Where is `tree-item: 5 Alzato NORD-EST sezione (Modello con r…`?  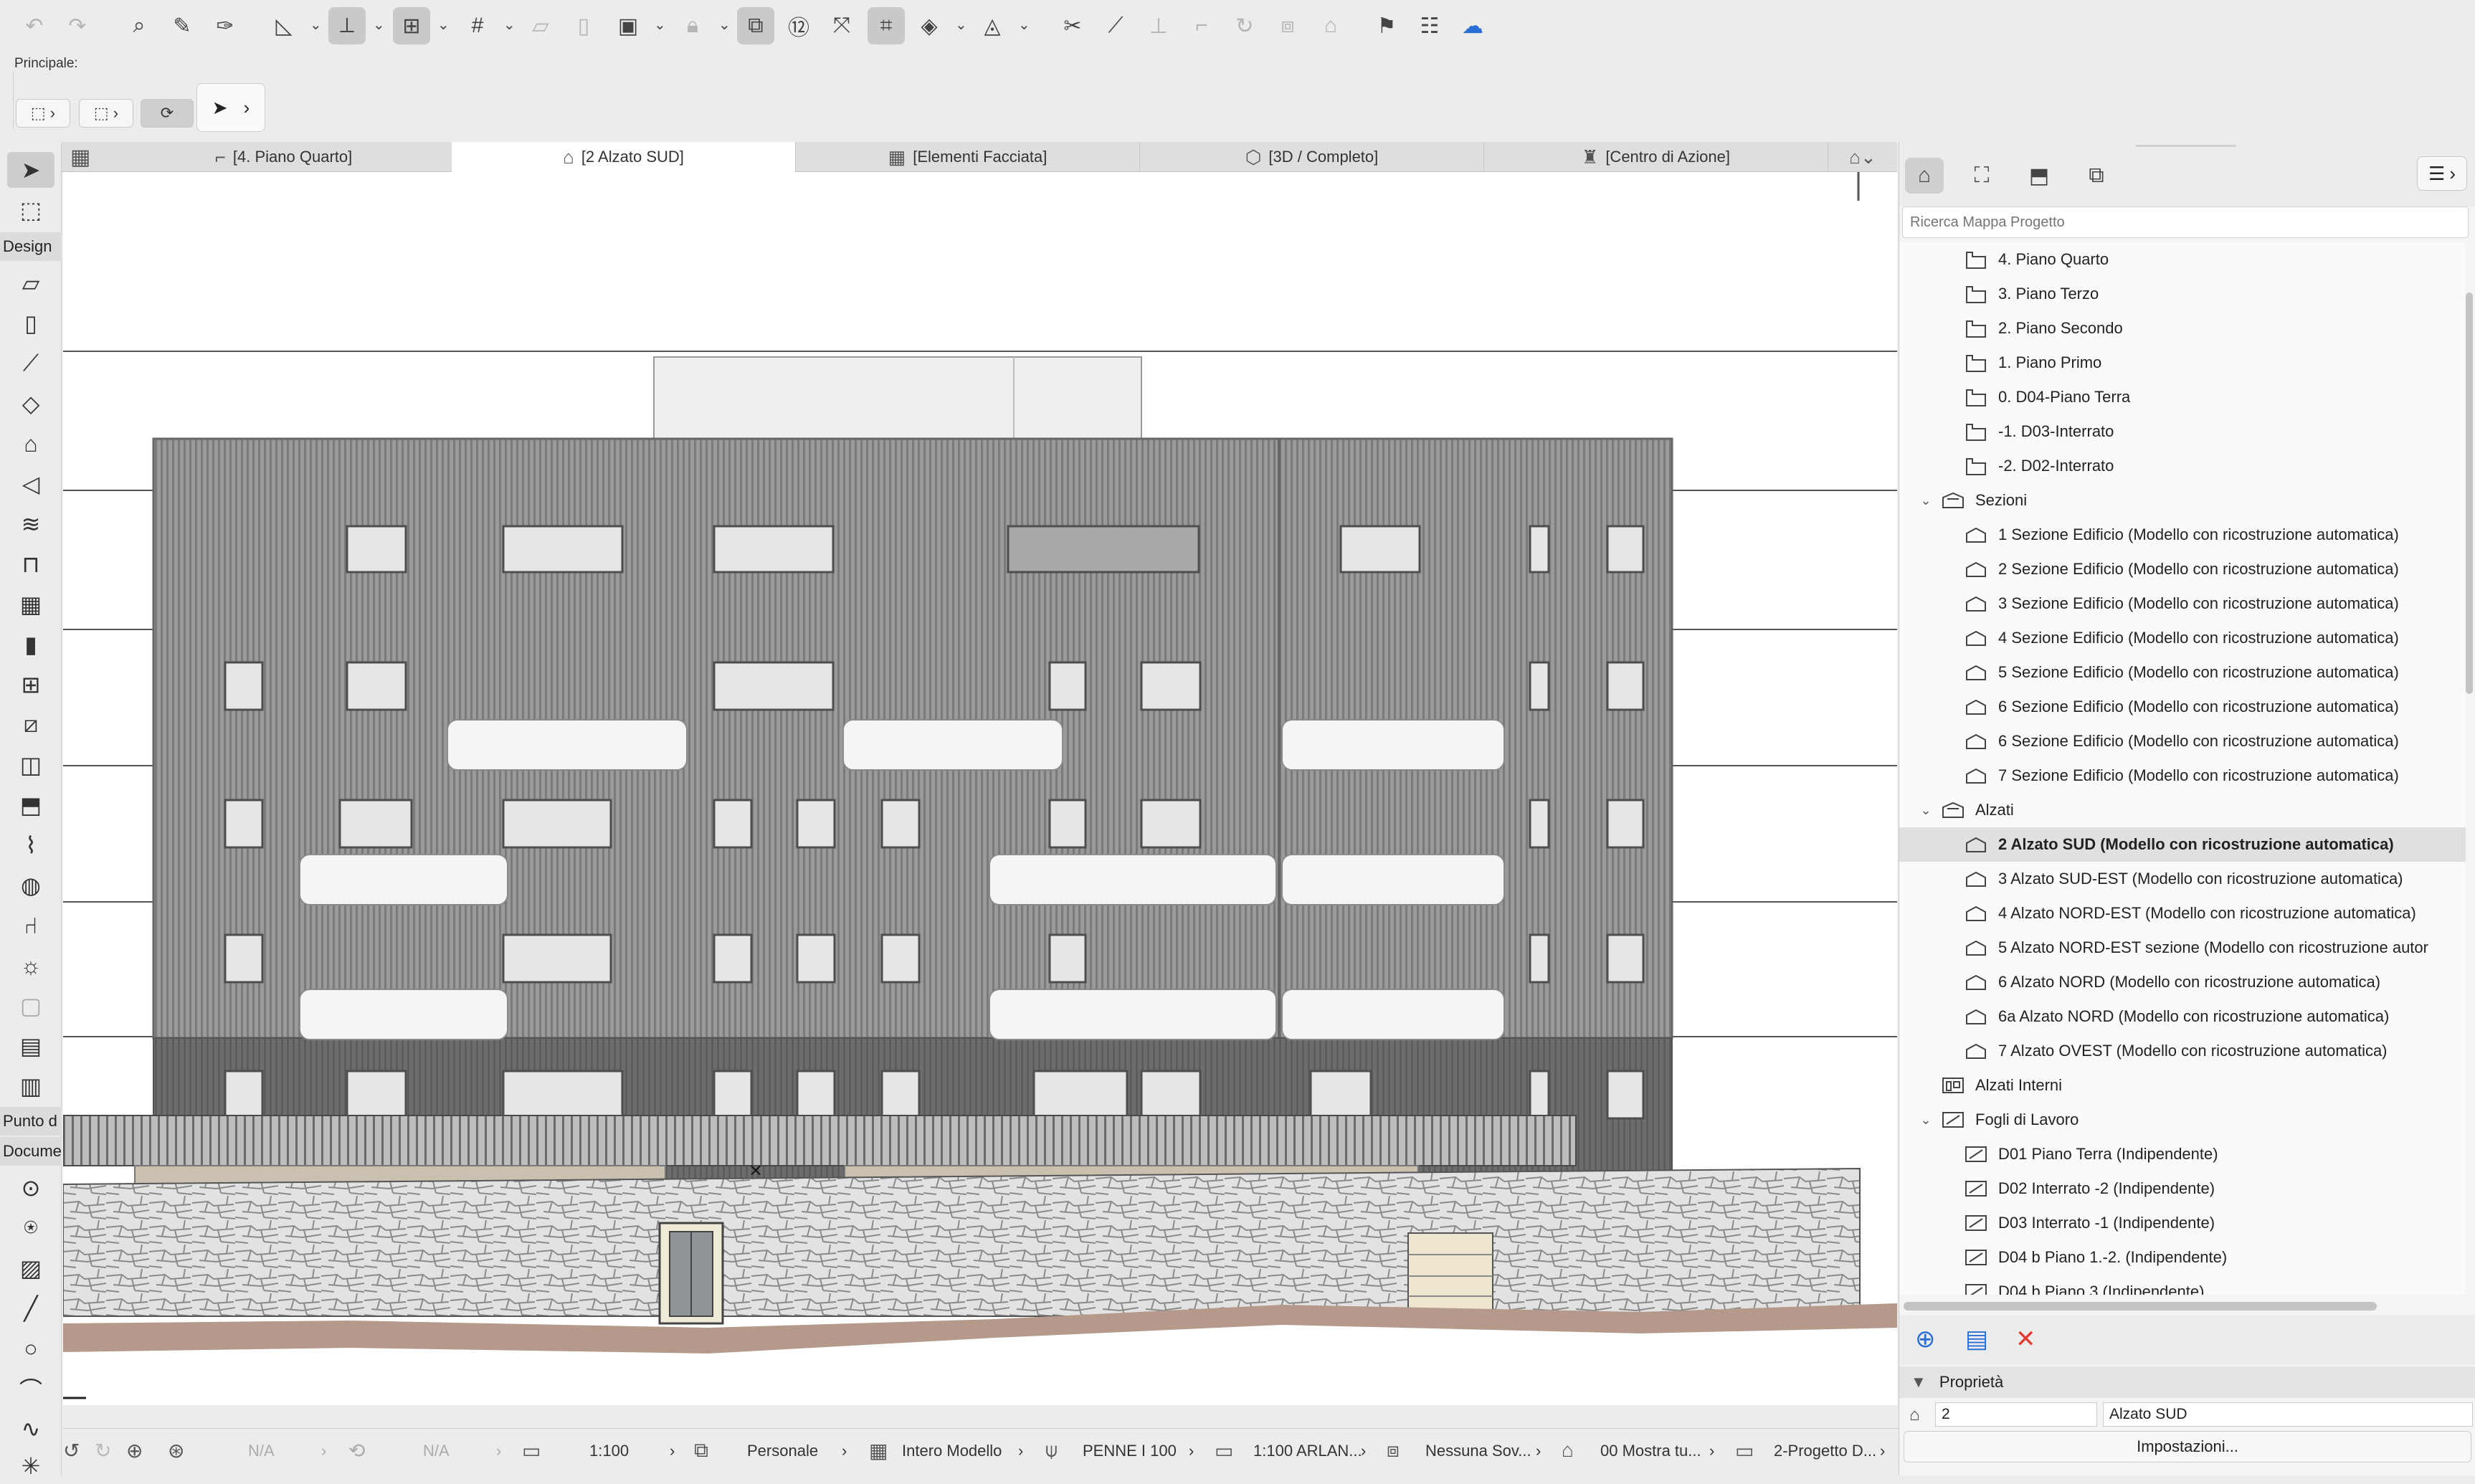 tree-item: 5 Alzato NORD-EST sezione (Modello con r… is located at coordinates (2183, 948).